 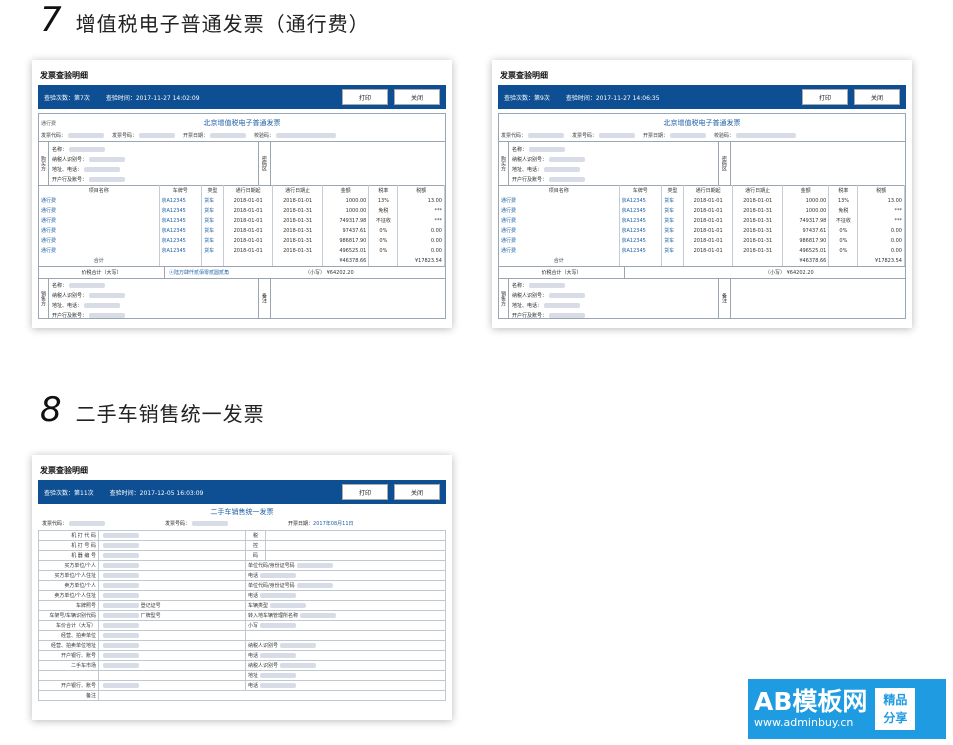 I want to click on logo-brand: AB模板网, so click(x=811, y=701).